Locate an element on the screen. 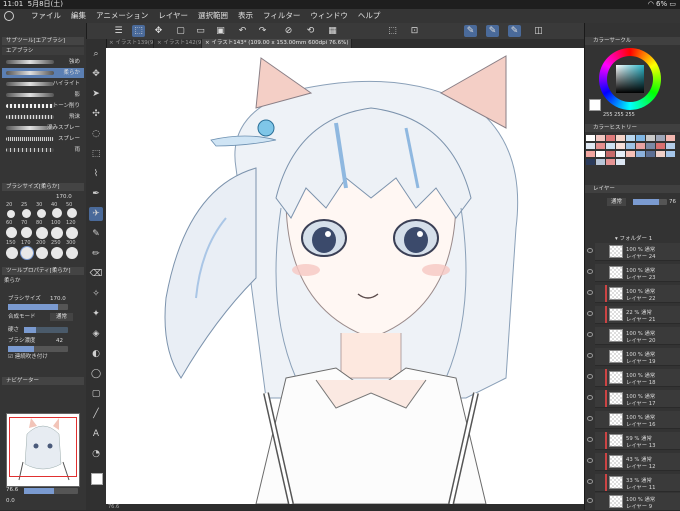 Image resolution: width=680 pixels, height=511 pixels. color-wheel is located at coordinates (630, 79).